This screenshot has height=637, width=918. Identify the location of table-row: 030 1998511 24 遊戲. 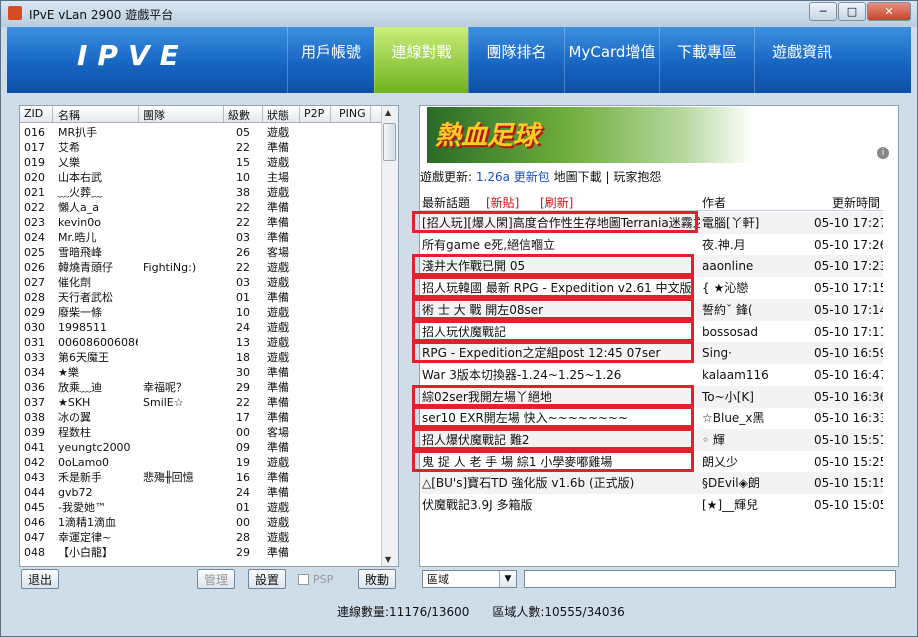
(200, 327).